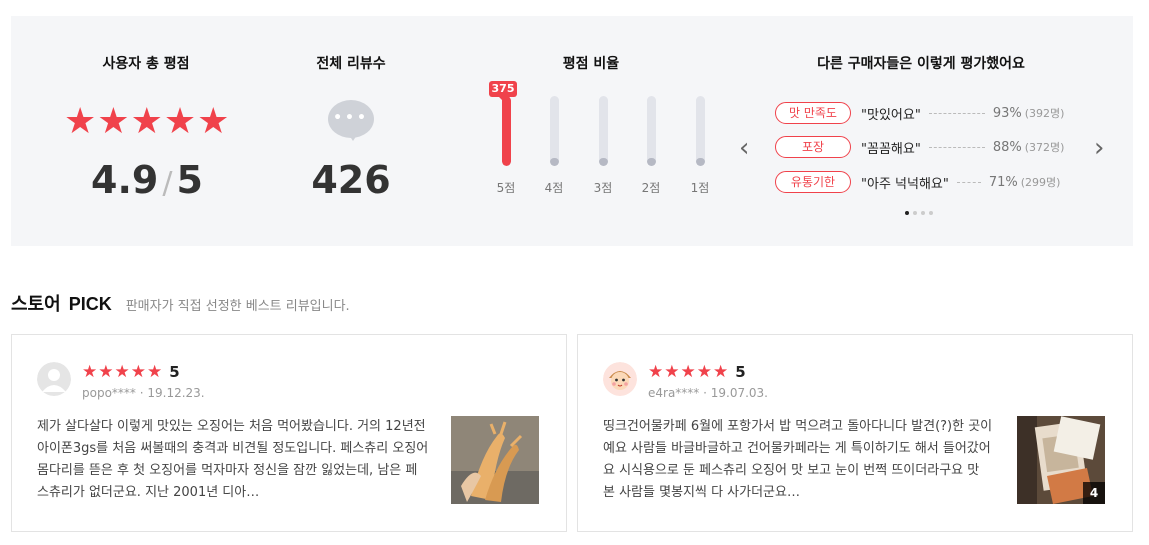  What do you see at coordinates (1007, 147) in the screenshot?
I see `eval-percent: 88%` at bounding box center [1007, 147].